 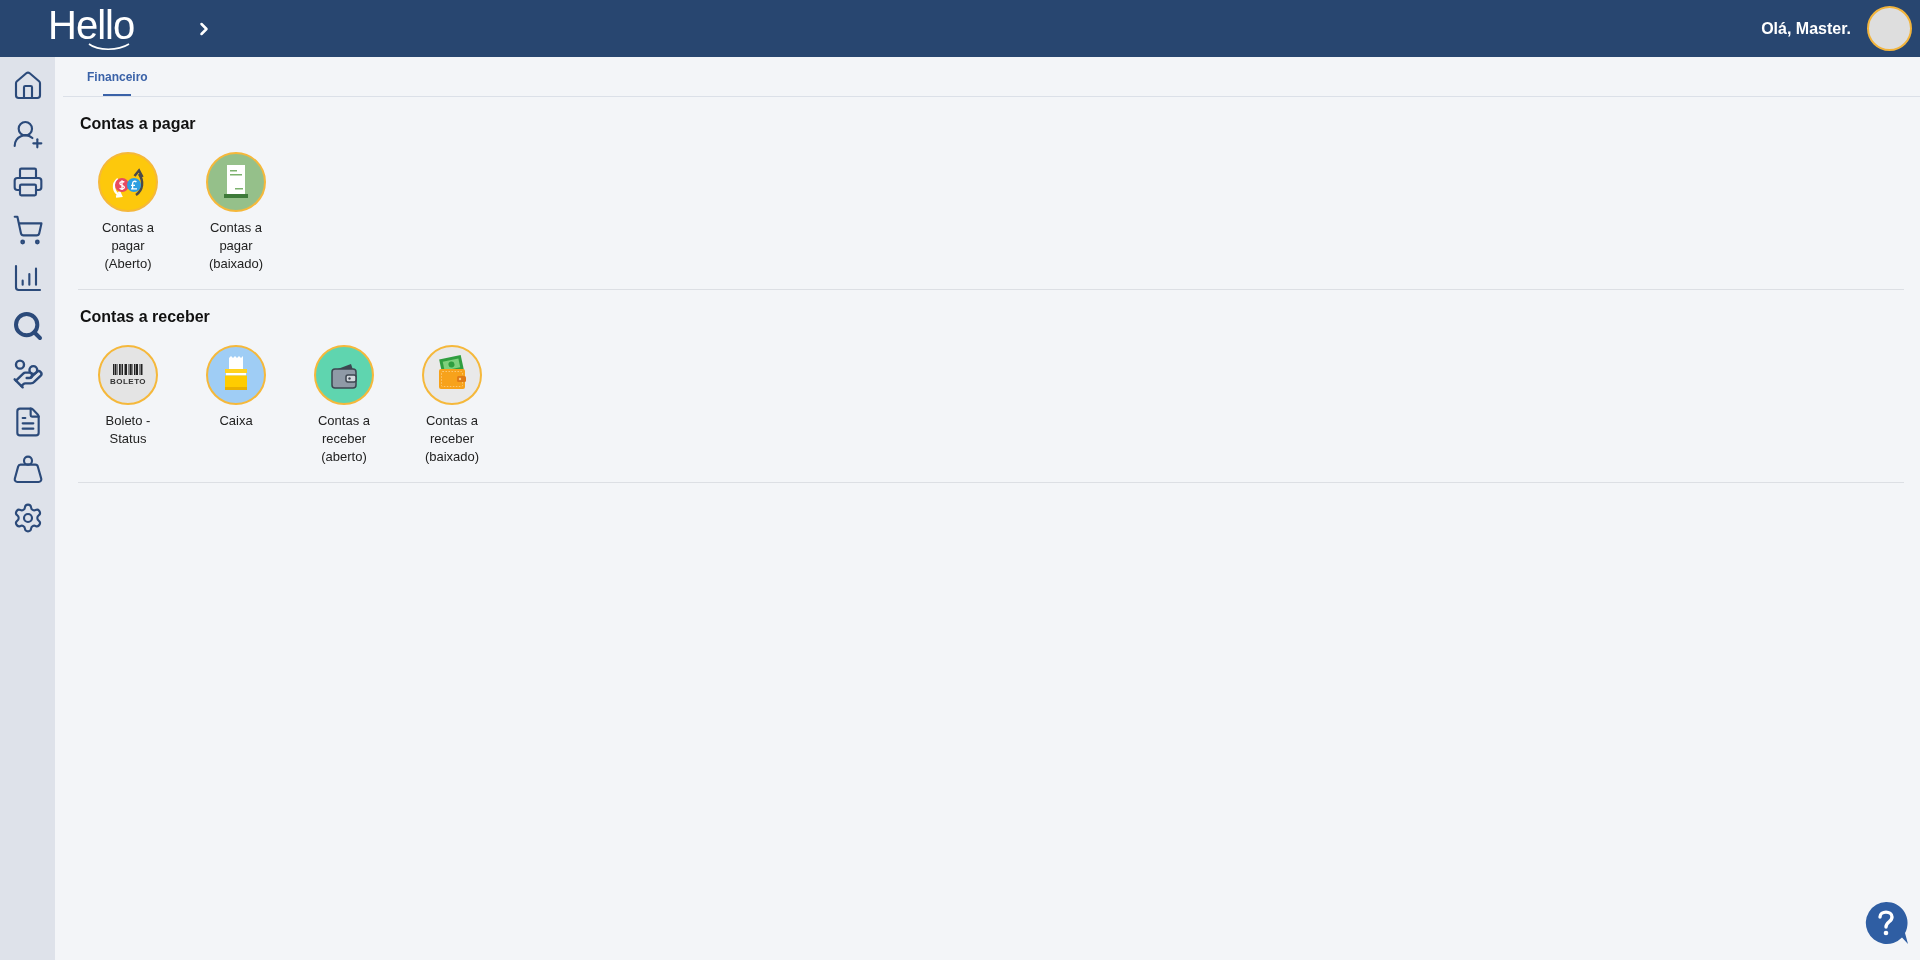 What do you see at coordinates (128, 182) in the screenshot?
I see `currency-exchange-icon` at bounding box center [128, 182].